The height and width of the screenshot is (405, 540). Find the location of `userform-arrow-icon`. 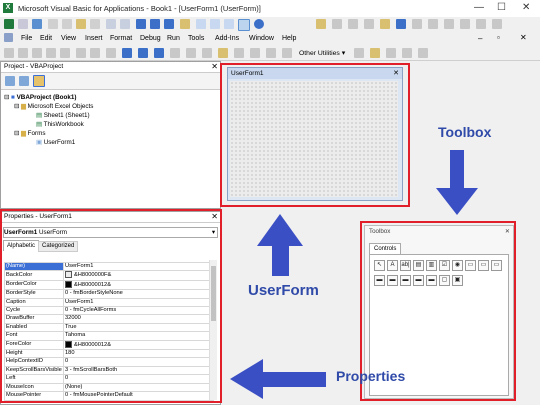

userform-arrow-icon is located at coordinates (280, 245).